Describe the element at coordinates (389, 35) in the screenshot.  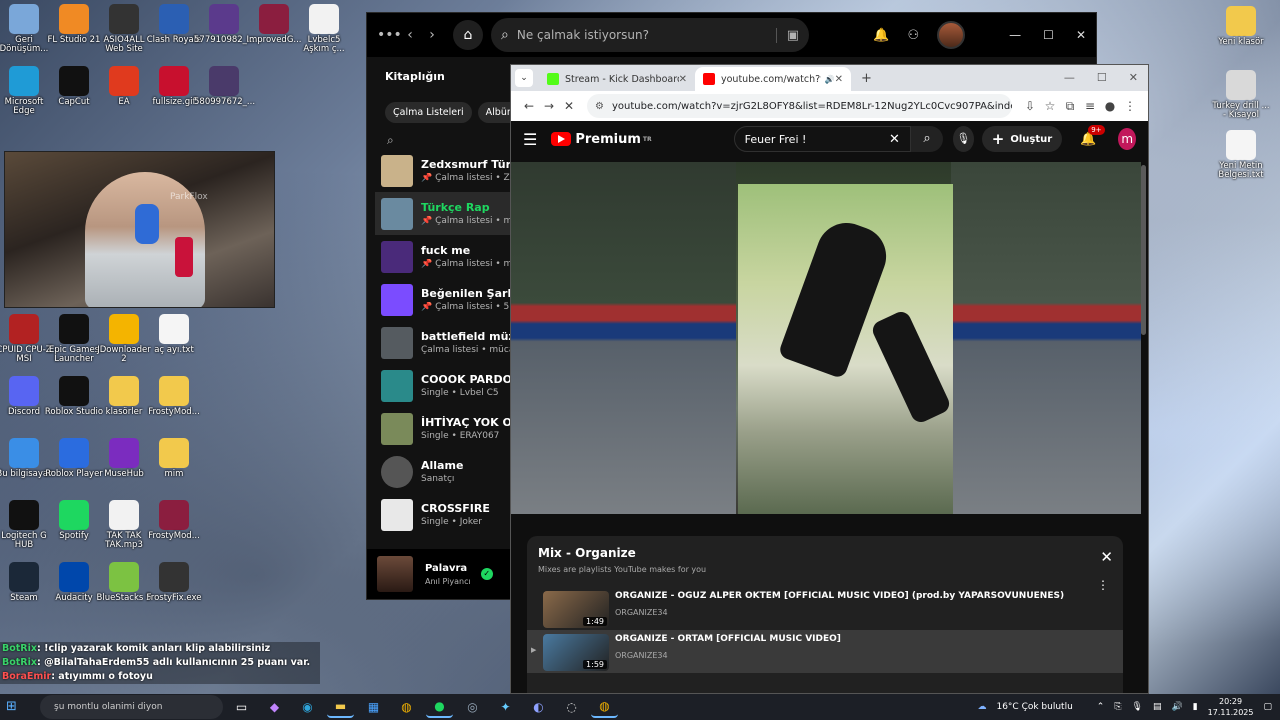
I see `more-options-icon: •••` at that location.